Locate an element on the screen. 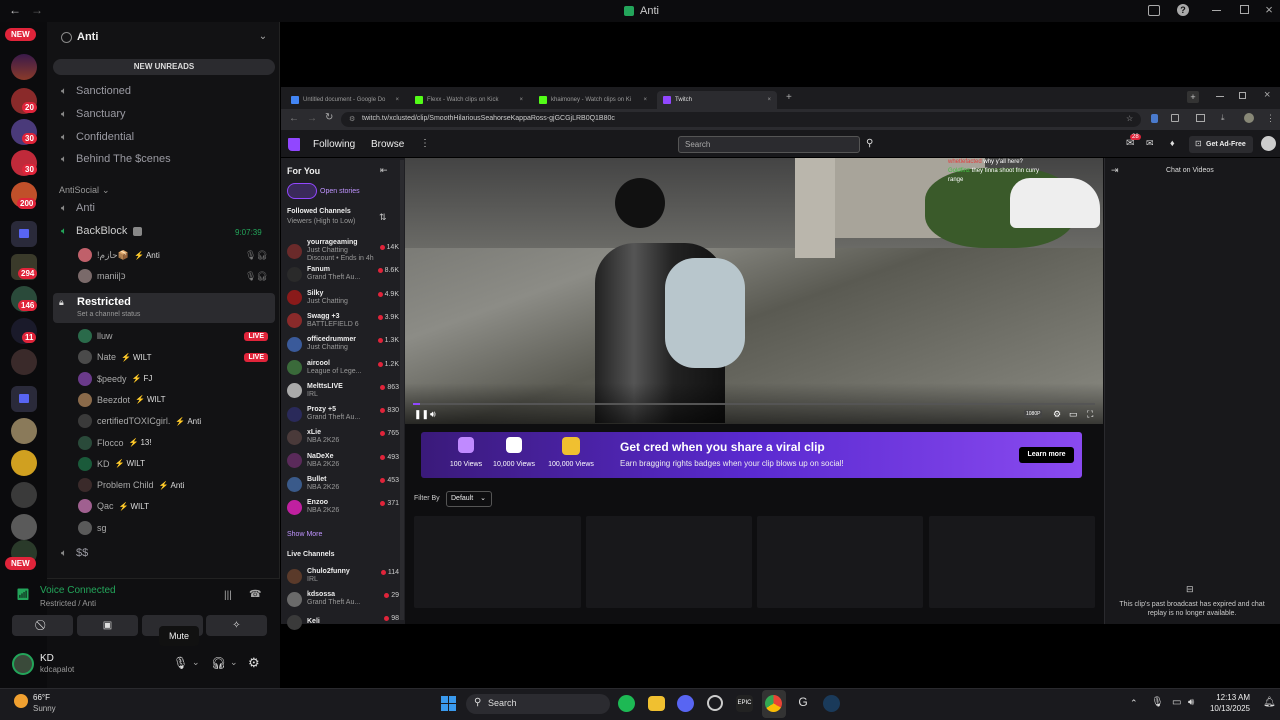 The height and width of the screenshot is (720, 1280). file-explorer-icon is located at coordinates (656, 703).